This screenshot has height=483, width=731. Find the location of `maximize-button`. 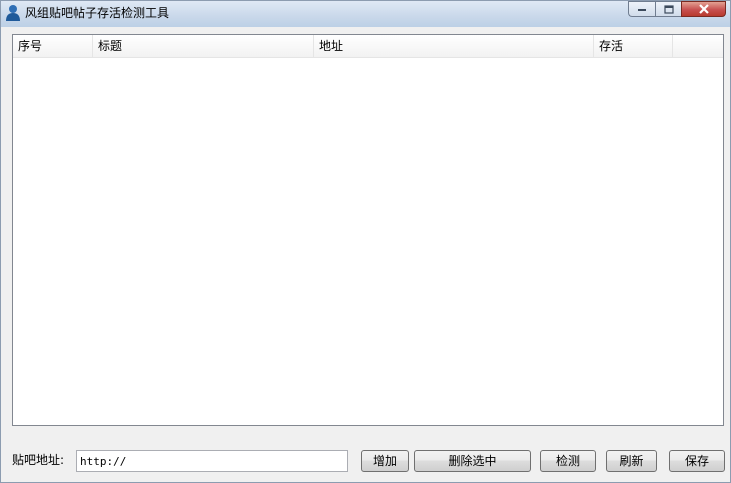

maximize-button is located at coordinates (668, 9).